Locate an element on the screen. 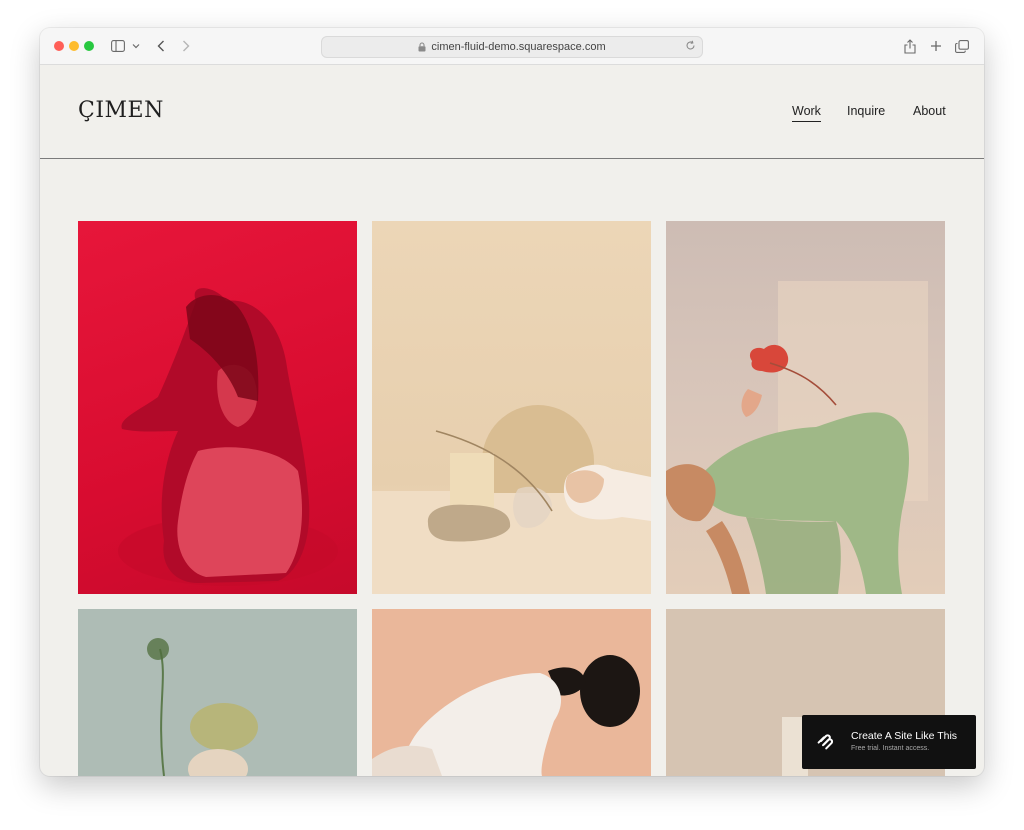 The image size is (1024, 830). browser-toolbar: cimen-fluid-demo.squarespace.com is located at coordinates (512, 46).